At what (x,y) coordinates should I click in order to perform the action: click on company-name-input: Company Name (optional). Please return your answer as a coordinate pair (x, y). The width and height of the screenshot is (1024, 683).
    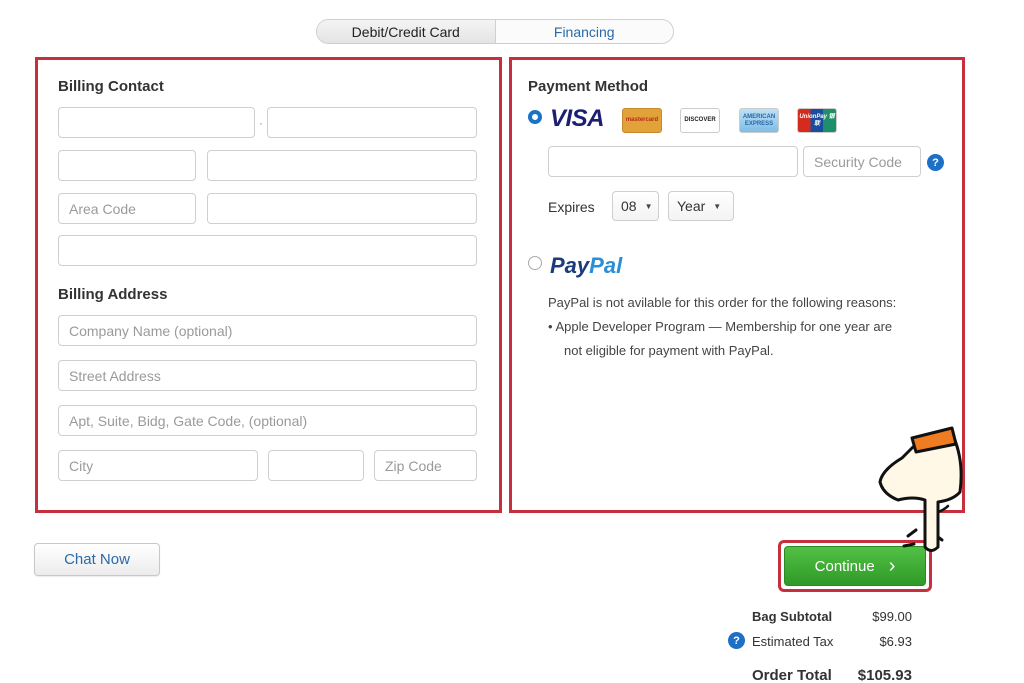
    Looking at the image, I should click on (267, 330).